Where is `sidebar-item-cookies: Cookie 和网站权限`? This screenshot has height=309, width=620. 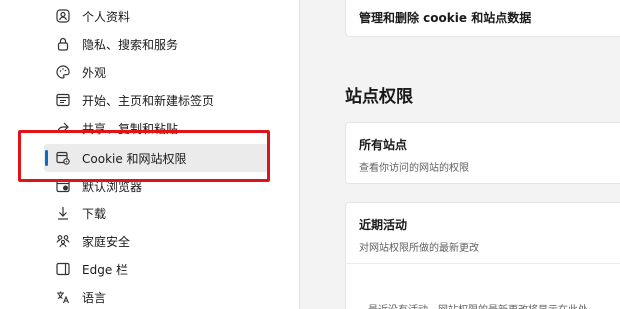
sidebar-item-cookies: Cookie 和网站权限 is located at coordinates (156, 158).